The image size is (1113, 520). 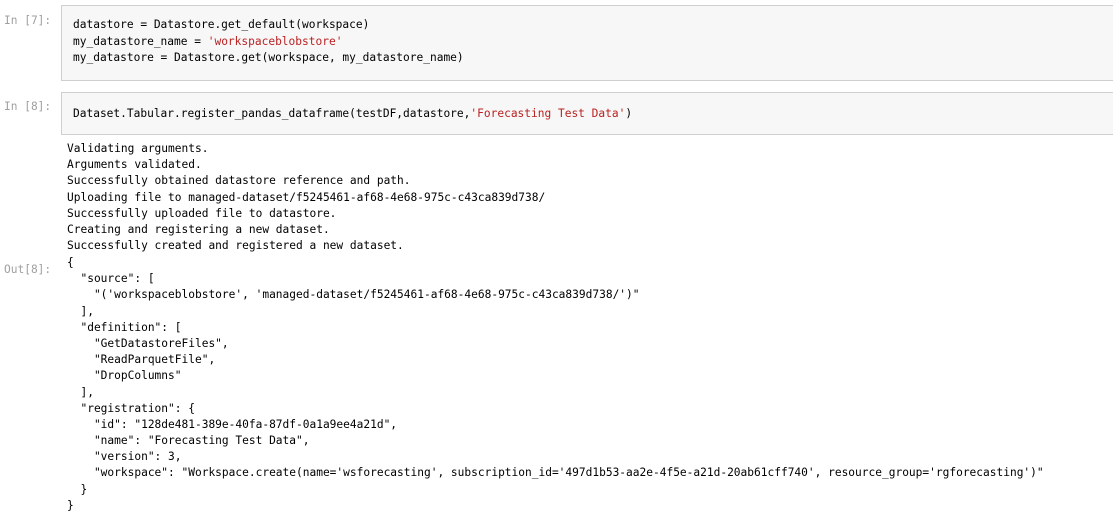 What do you see at coordinates (124, 457) in the screenshot?
I see `output-line: "version": 3,` at bounding box center [124, 457].